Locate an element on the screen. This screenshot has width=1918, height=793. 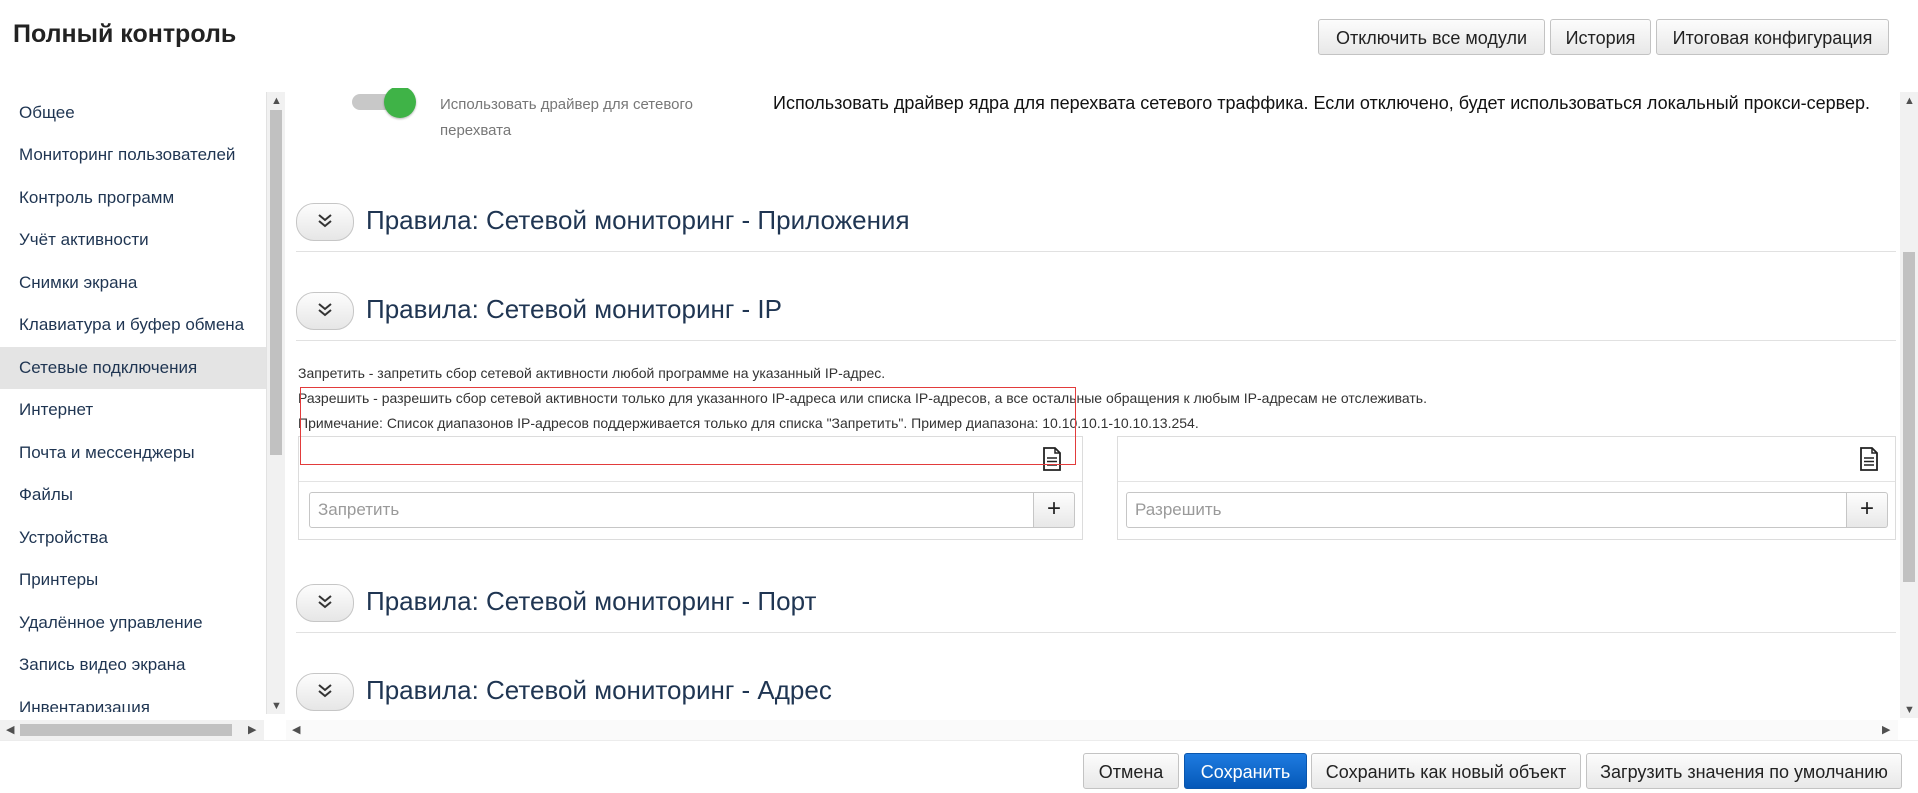
section-title-apps: Правила: Сетевой мониторинг - Приложения is located at coordinates (638, 220).